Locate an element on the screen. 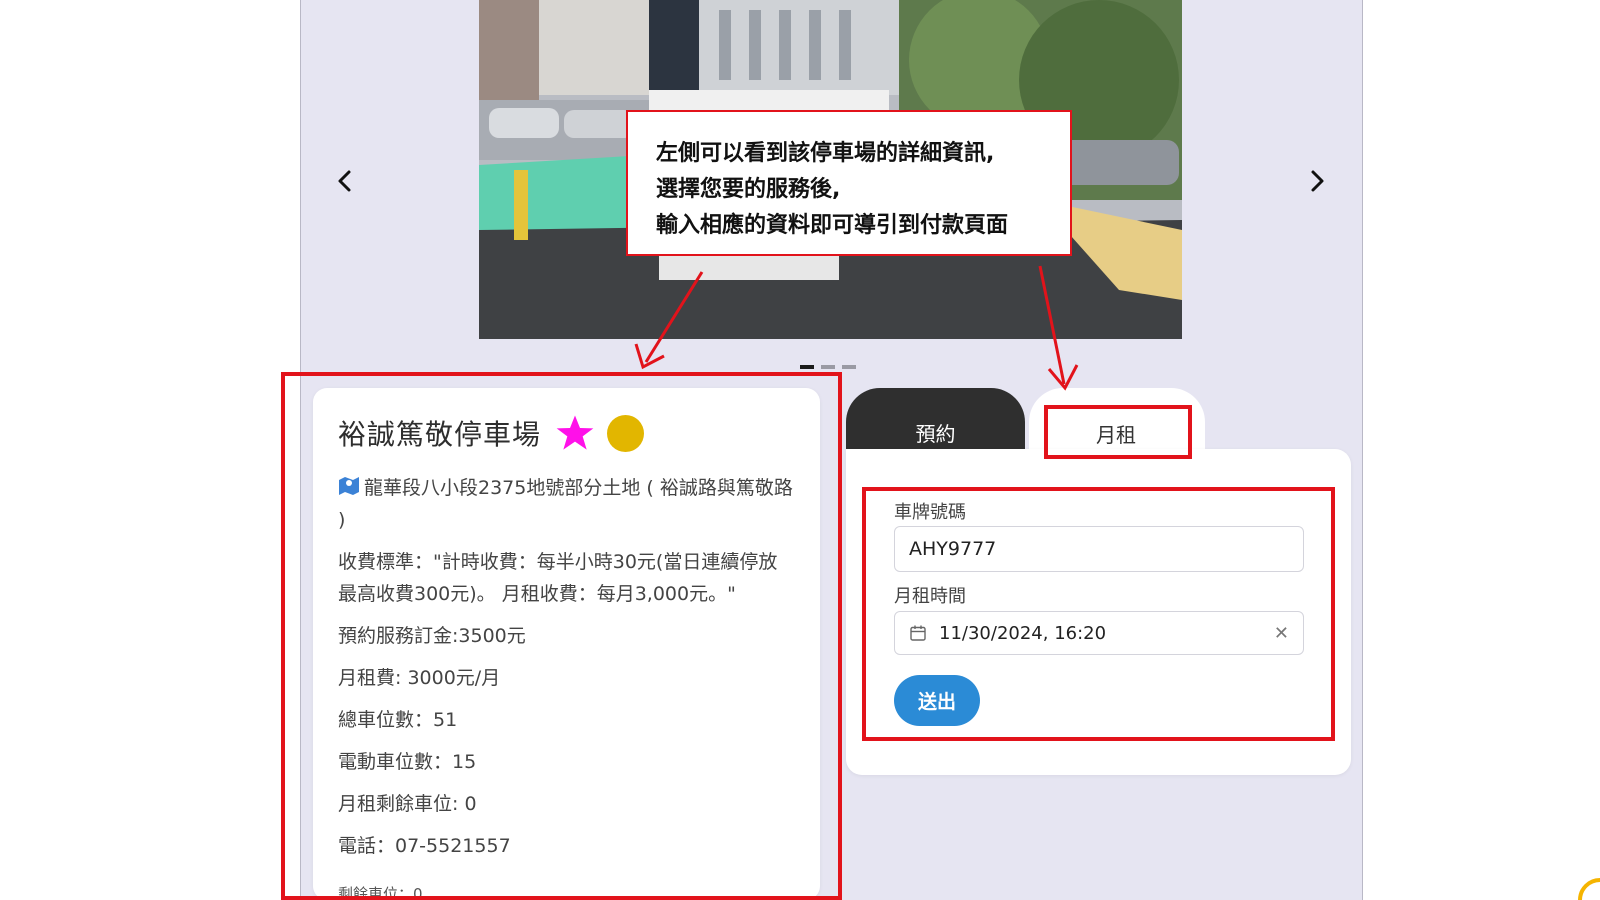 Image resolution: width=1600 pixels, height=900 pixels. carousel-indicators is located at coordinates (828, 367).